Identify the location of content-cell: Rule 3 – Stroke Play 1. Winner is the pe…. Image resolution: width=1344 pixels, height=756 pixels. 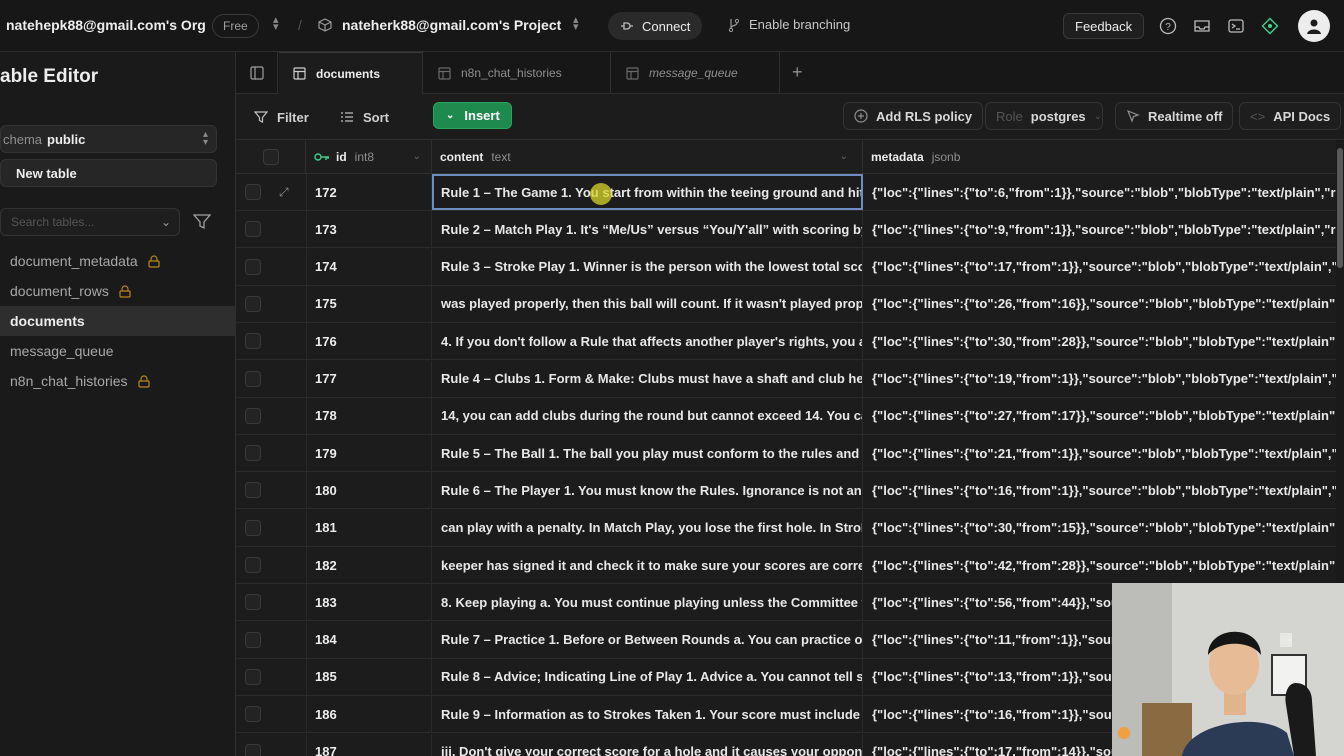
(647, 266).